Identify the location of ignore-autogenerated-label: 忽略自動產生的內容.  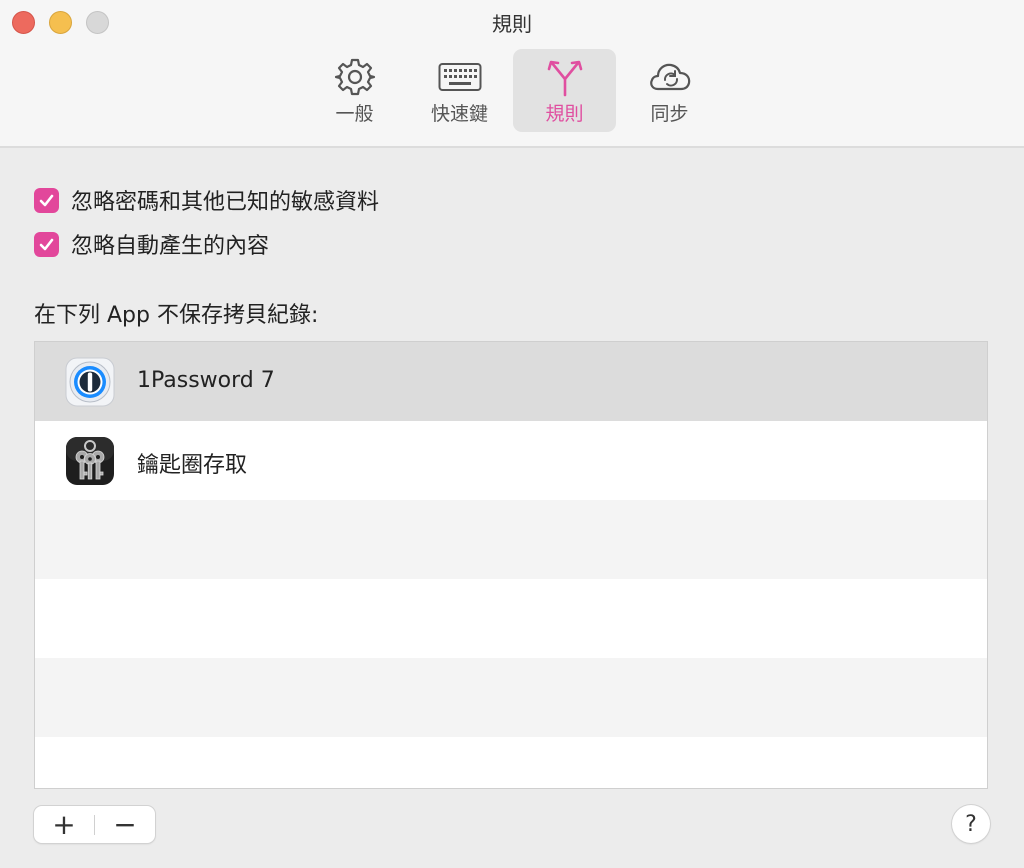
(170, 246).